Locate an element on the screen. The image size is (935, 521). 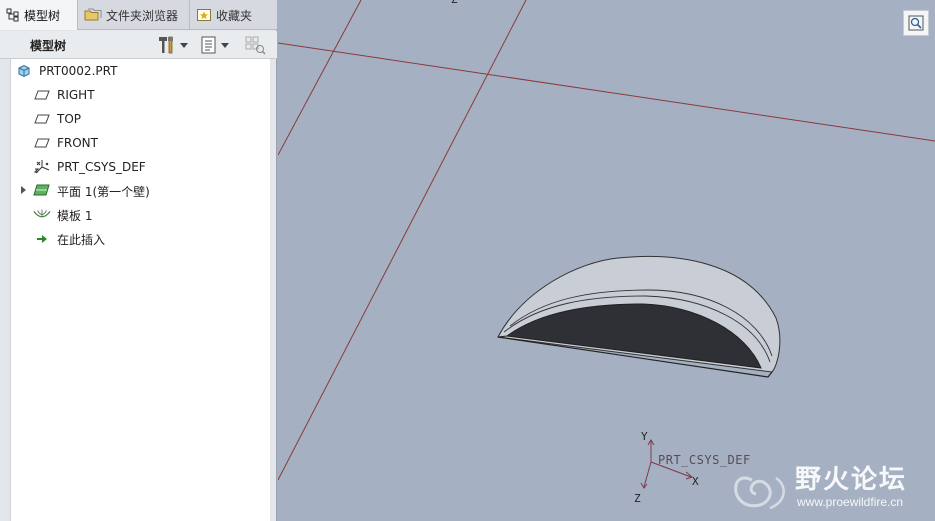
panel-tabs: 模型树 文件夹浏览器 收藏夹 is located at coordinates (138, 15).